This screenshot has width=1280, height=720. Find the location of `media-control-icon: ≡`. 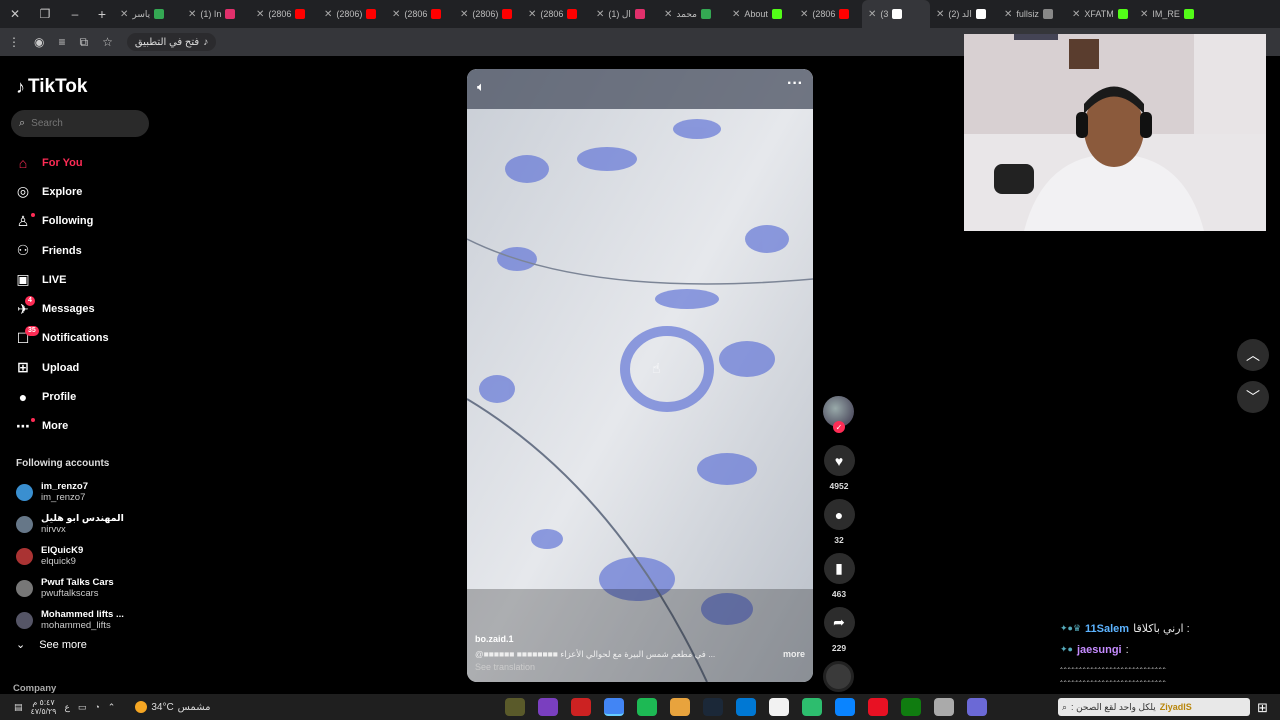

media-control-icon: ≡ is located at coordinates (61, 42).